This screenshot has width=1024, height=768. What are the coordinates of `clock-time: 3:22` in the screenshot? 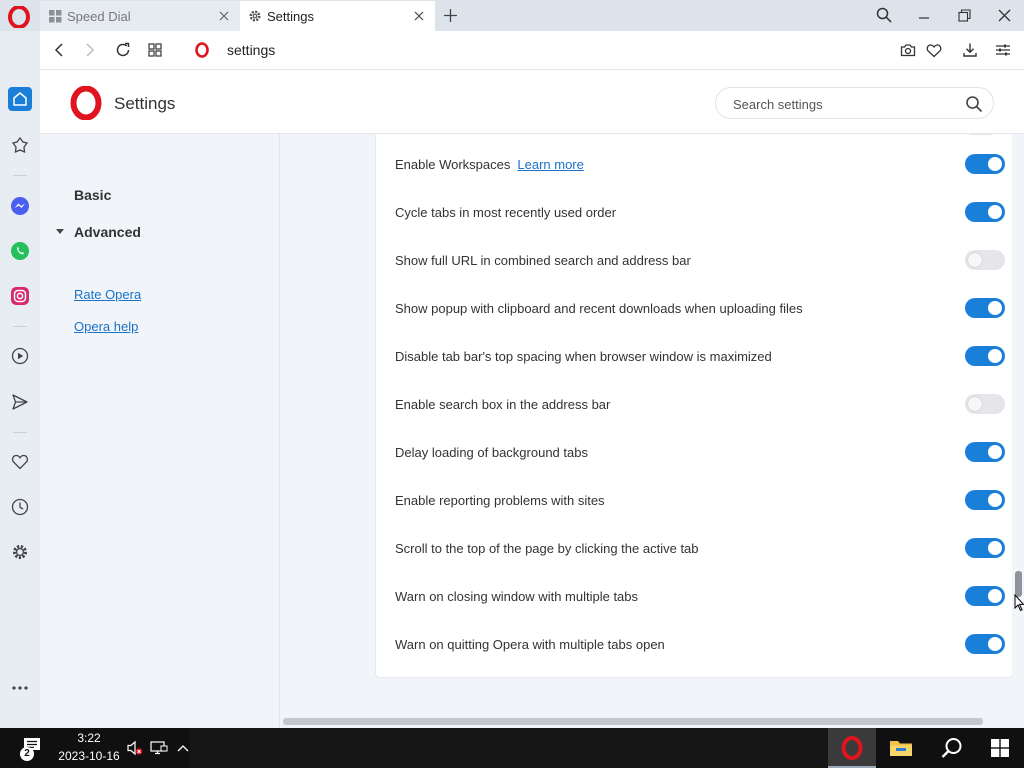 It's located at (89, 738).